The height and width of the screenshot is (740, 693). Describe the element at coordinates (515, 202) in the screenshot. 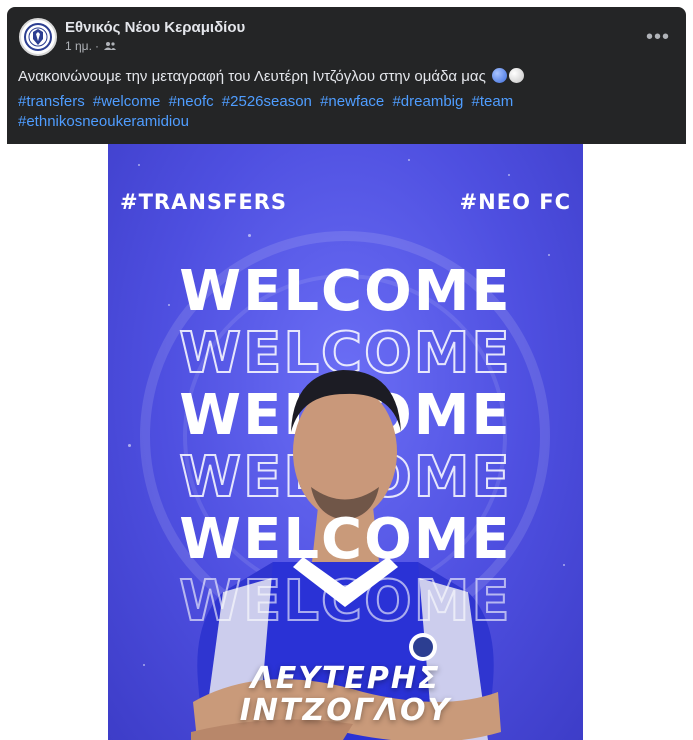

I see `poster-tag-neofc: #NEO FC` at that location.